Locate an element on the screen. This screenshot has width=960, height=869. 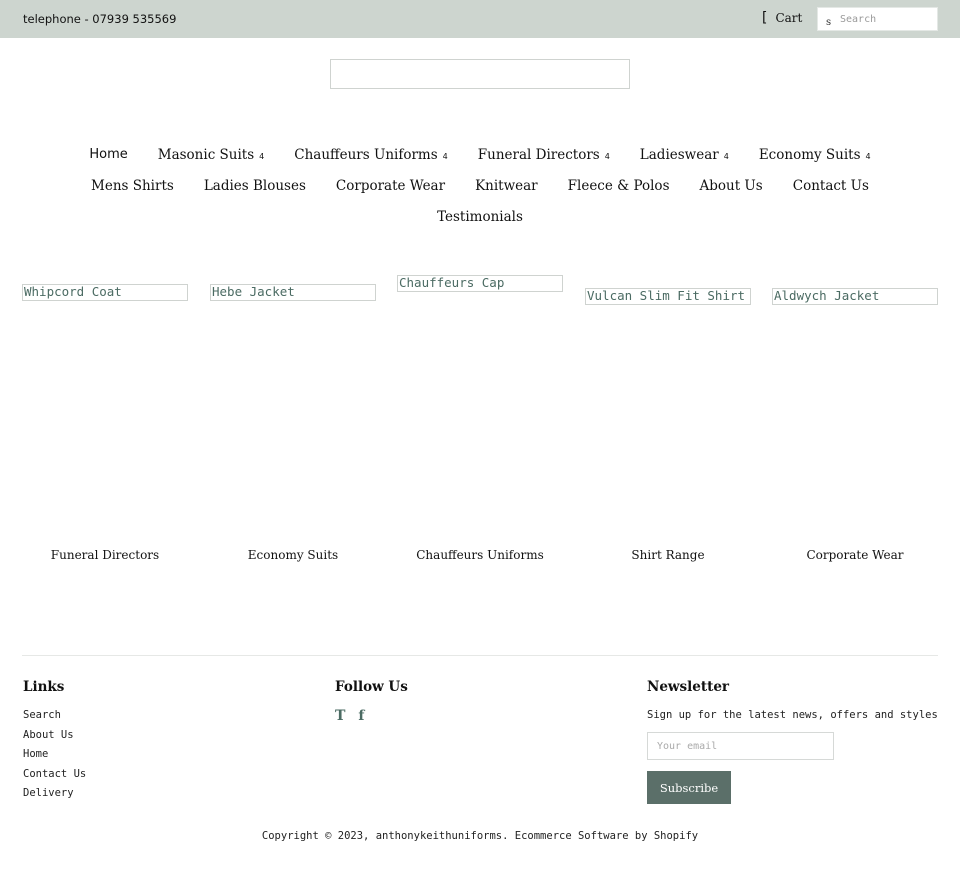
facebook-icon: f is located at coordinates (361, 716).